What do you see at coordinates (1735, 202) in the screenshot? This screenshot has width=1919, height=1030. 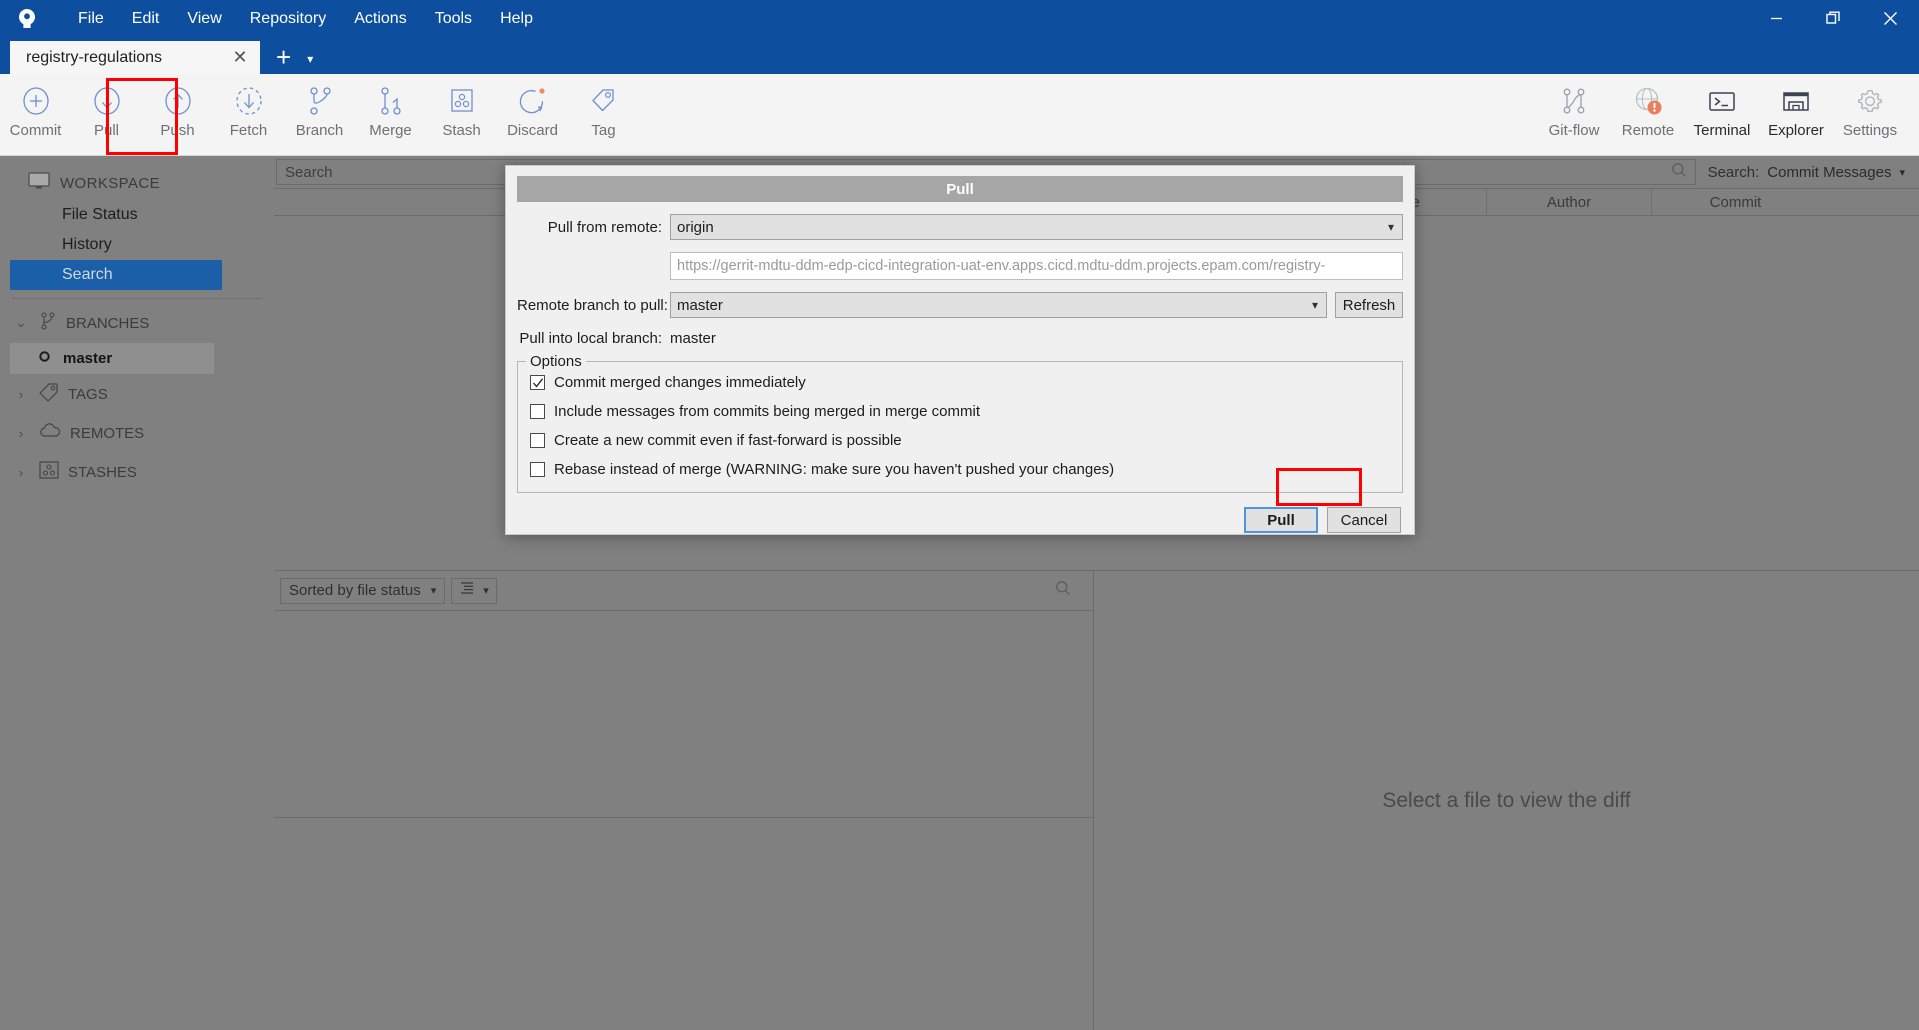 I see `column-header-commit: Commit` at bounding box center [1735, 202].